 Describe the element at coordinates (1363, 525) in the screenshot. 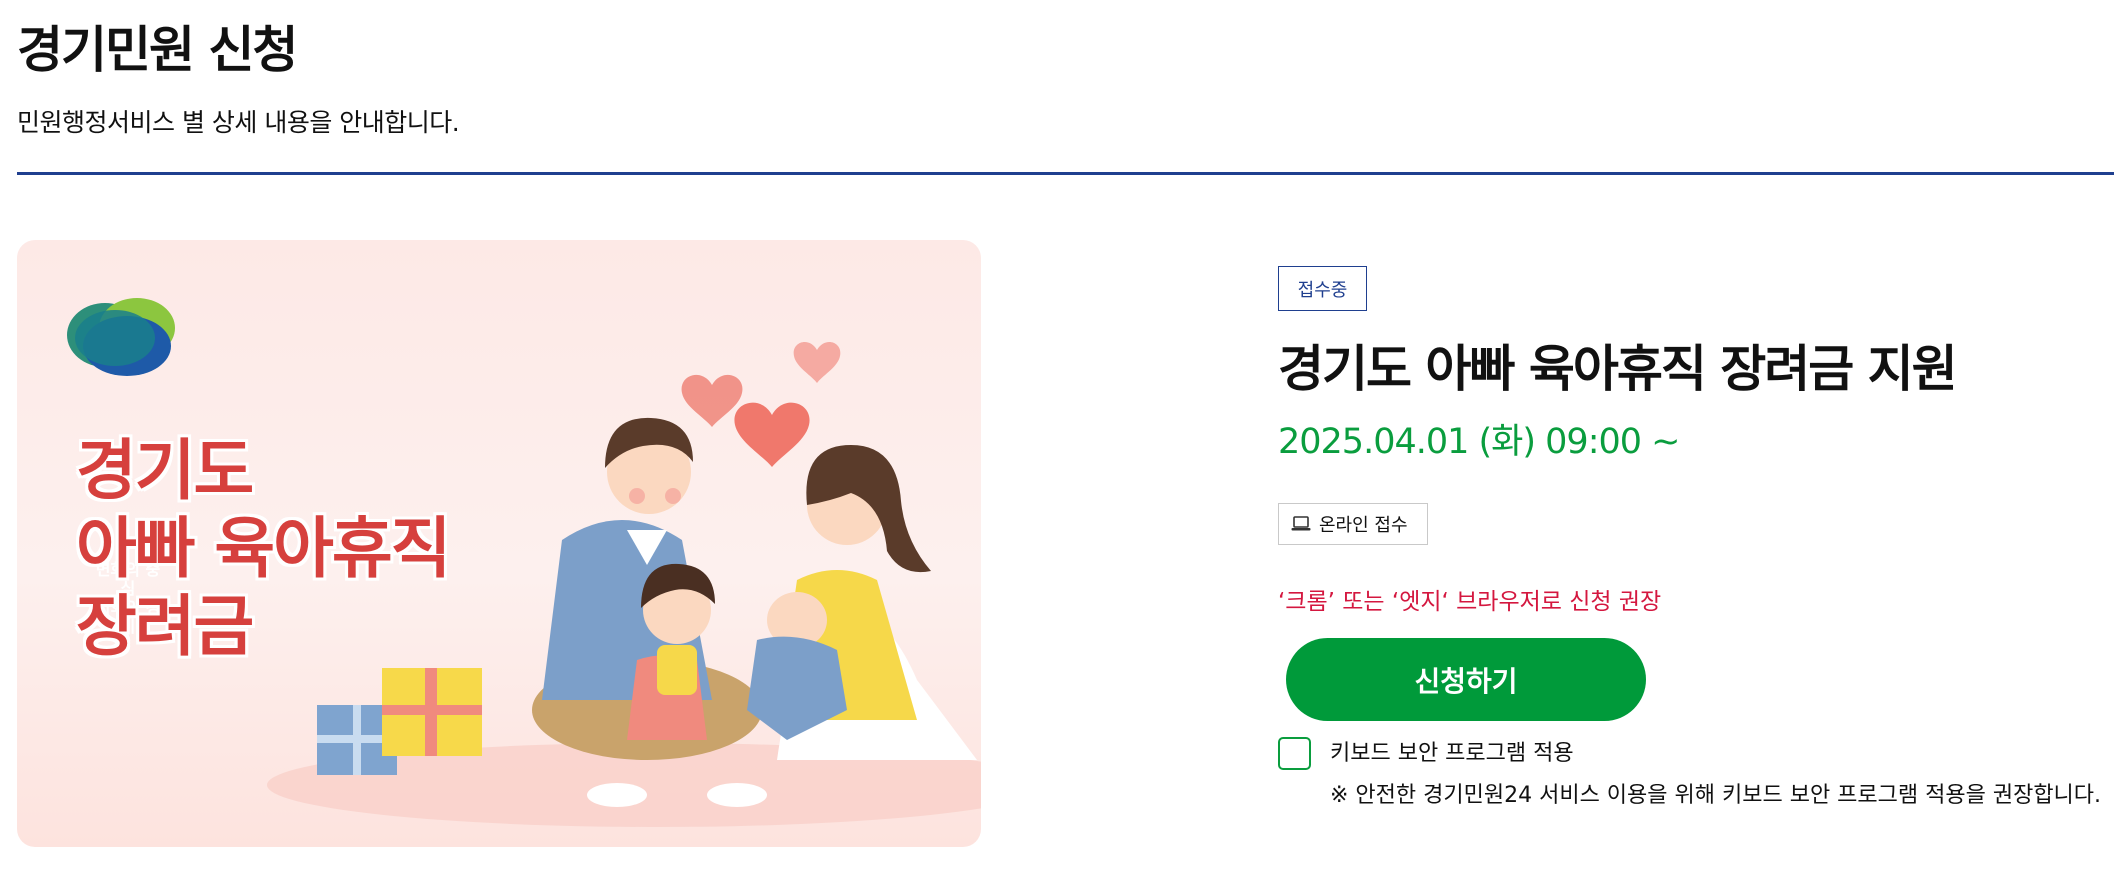

I see `channel-label: 온라인 접수` at that location.